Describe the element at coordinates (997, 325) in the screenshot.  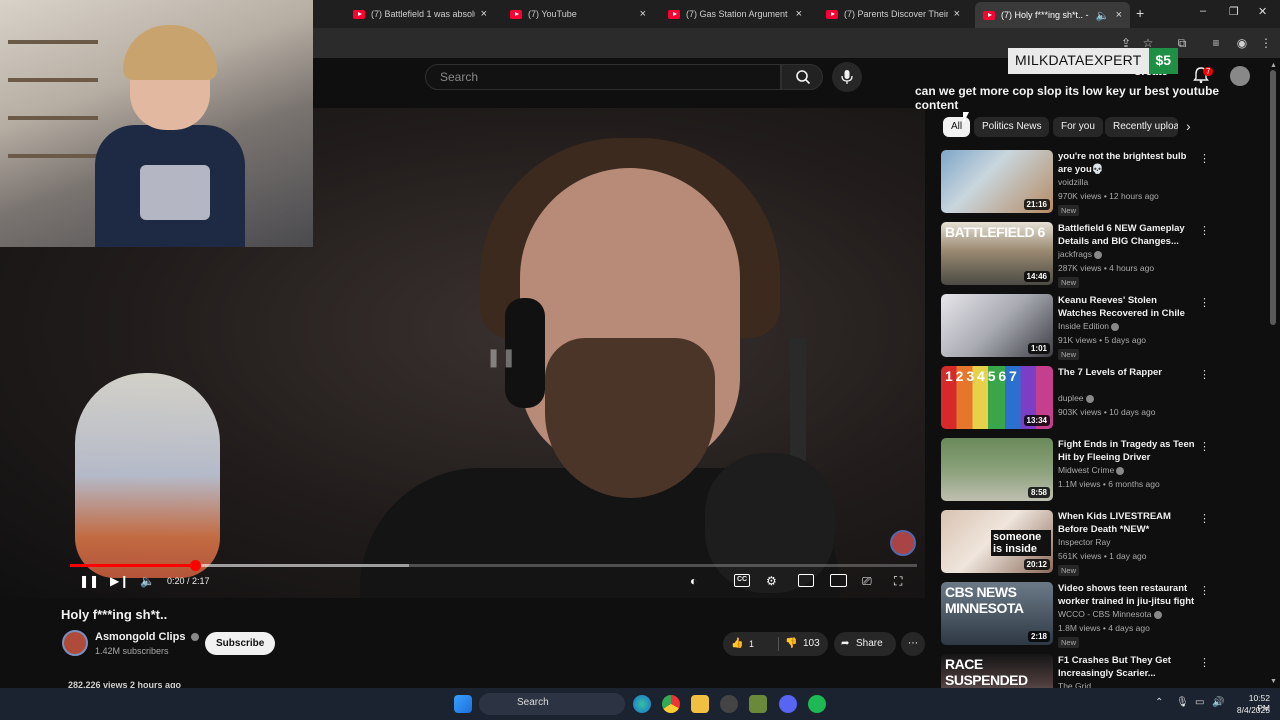
I see `video-thumbnail: 1:01` at that location.